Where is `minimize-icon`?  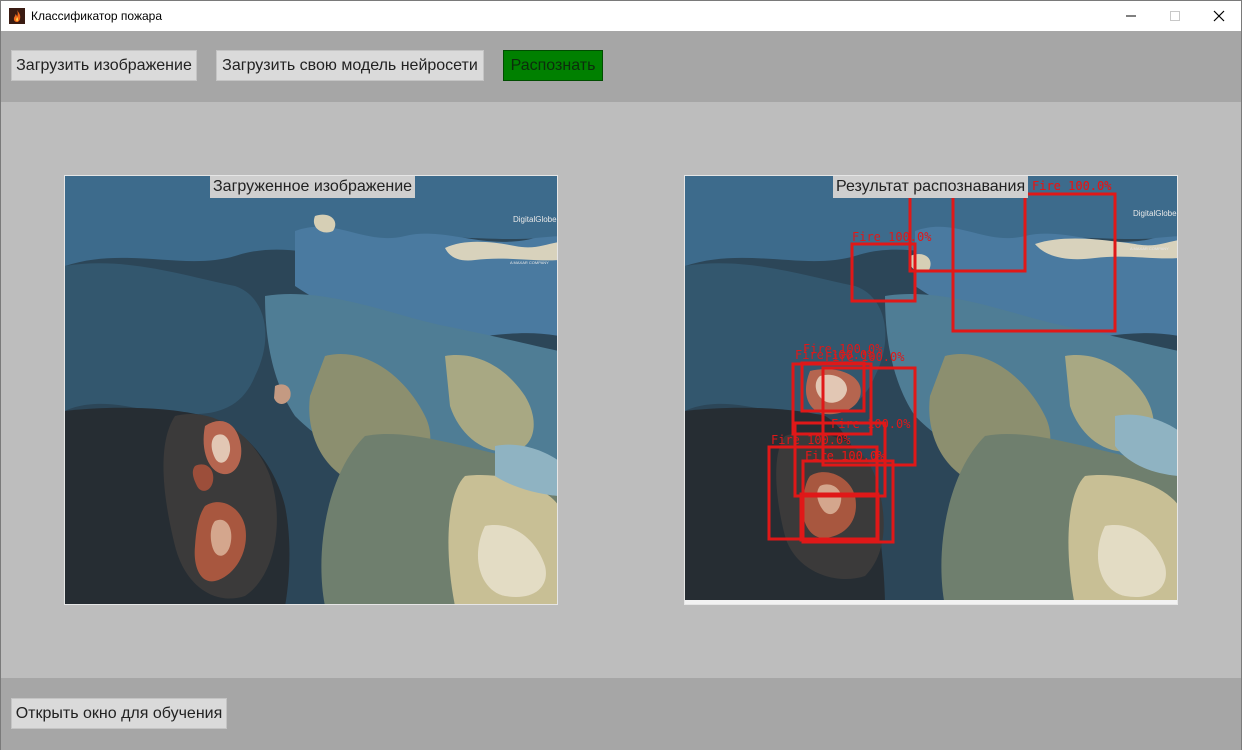
minimize-icon is located at coordinates (1131, 16).